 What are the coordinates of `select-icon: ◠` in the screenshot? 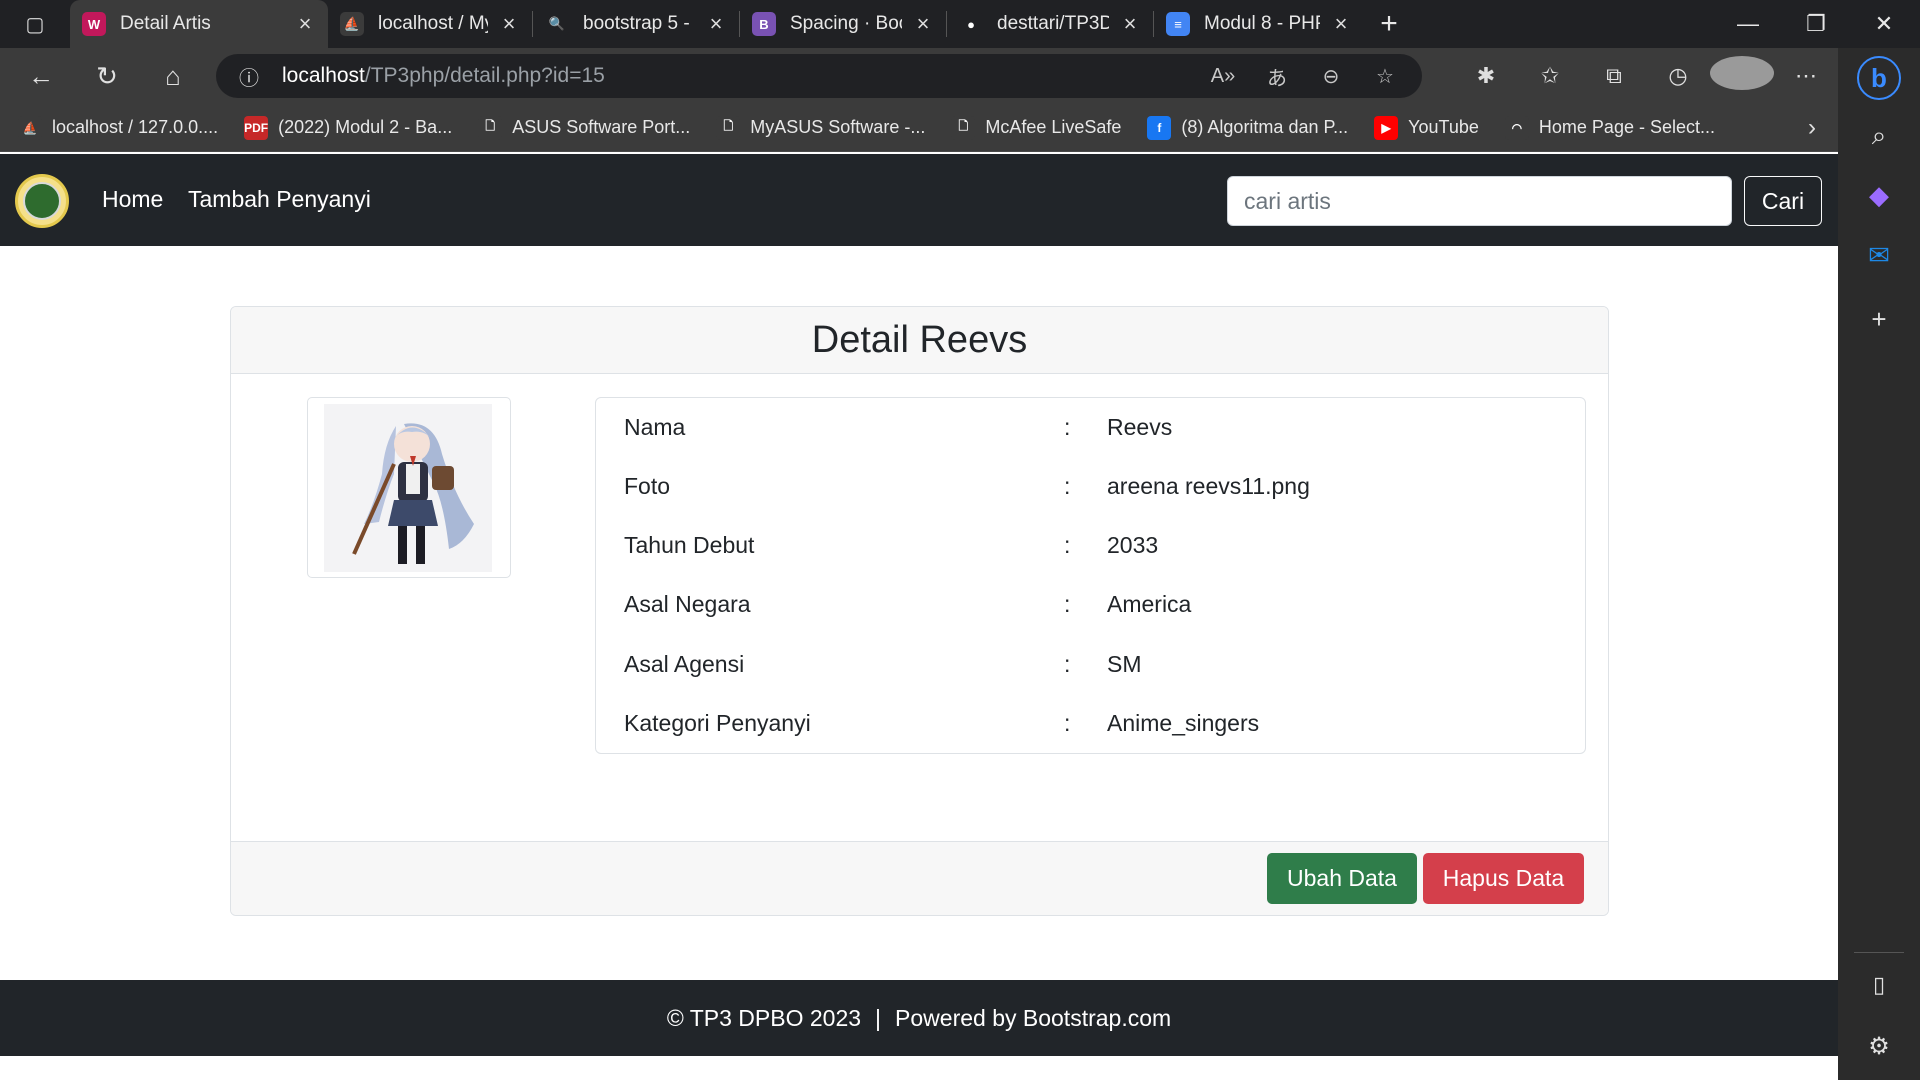 It's located at (1516, 127).